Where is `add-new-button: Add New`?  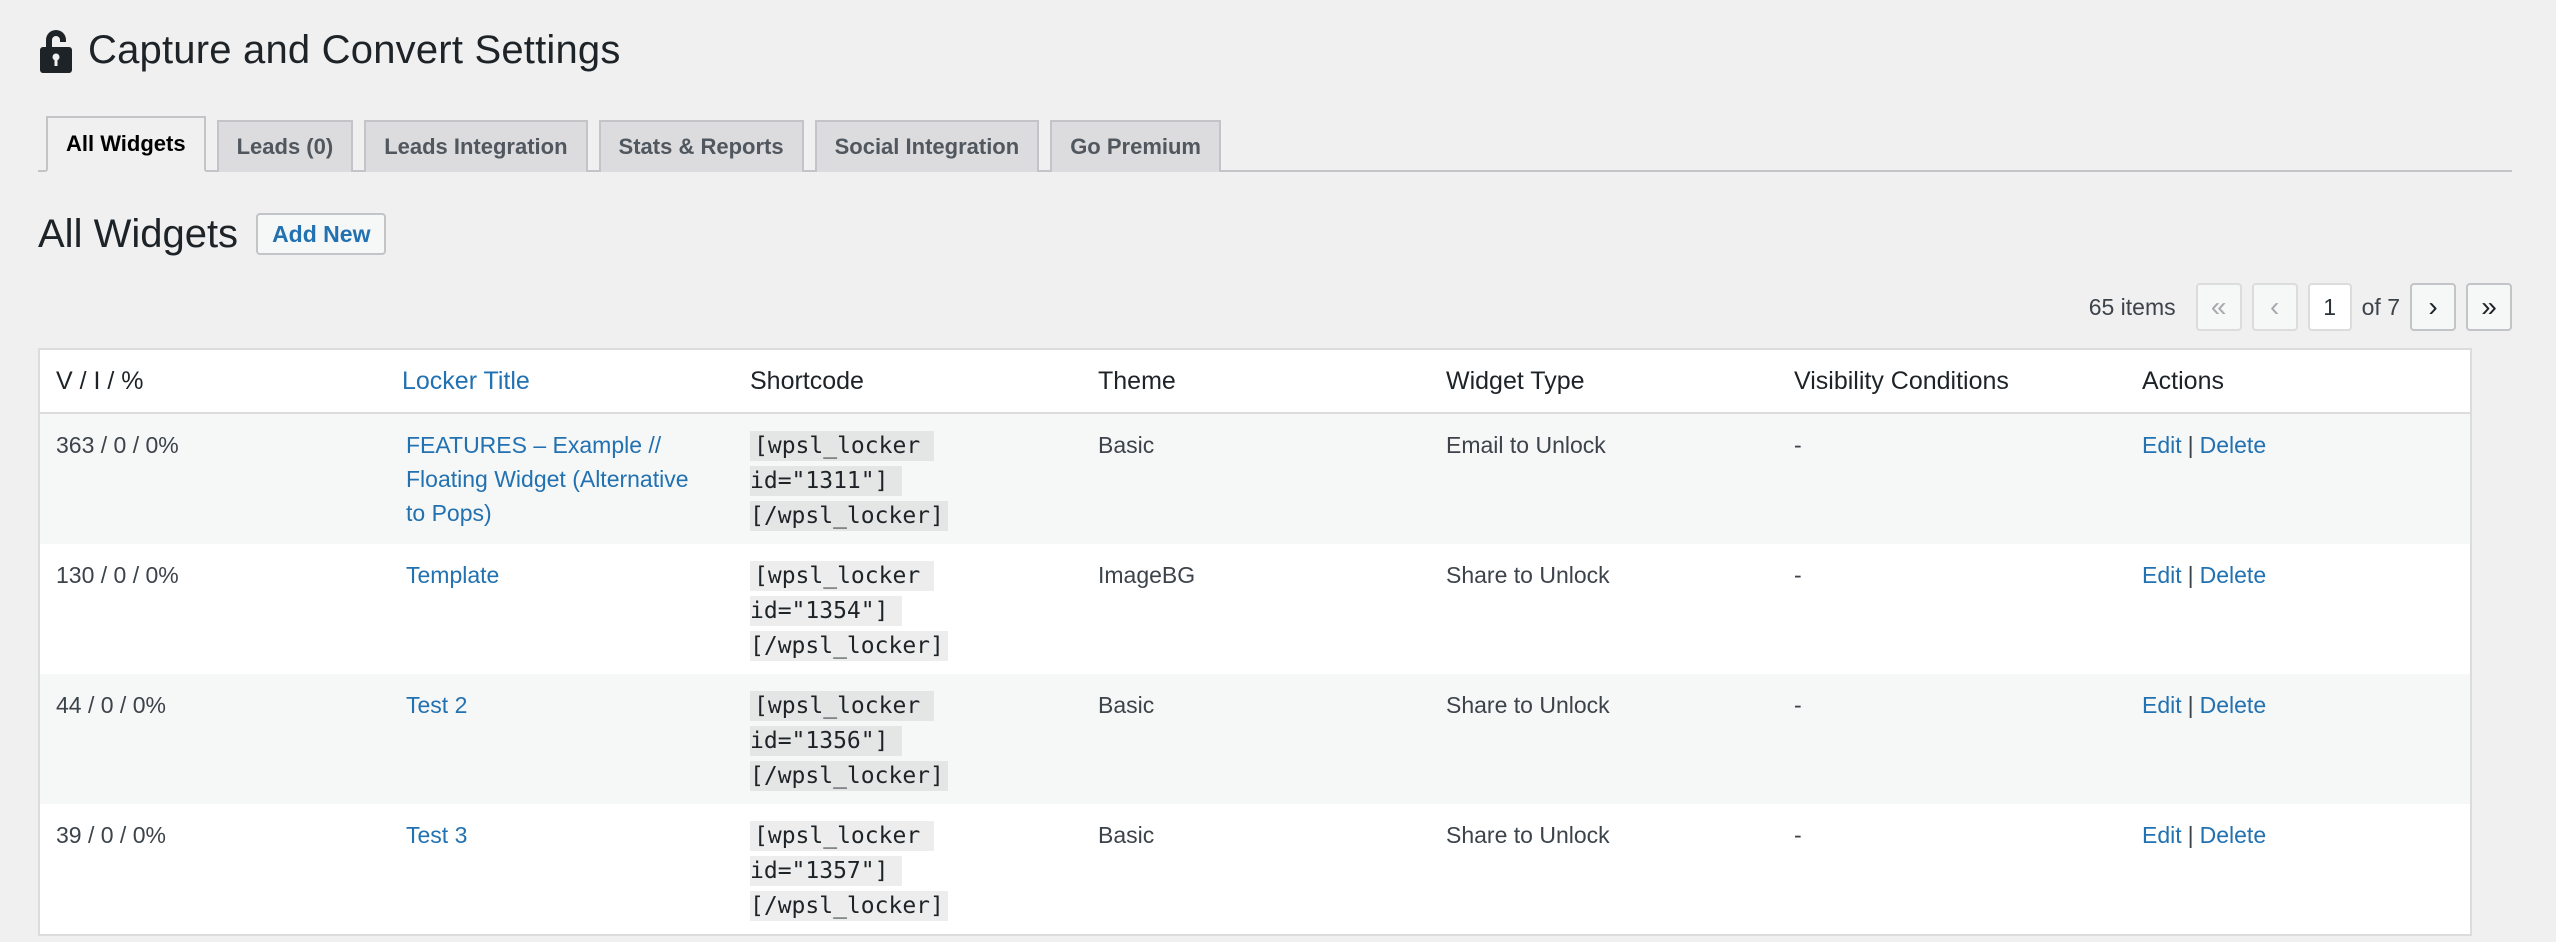 add-new-button: Add New is located at coordinates (321, 234).